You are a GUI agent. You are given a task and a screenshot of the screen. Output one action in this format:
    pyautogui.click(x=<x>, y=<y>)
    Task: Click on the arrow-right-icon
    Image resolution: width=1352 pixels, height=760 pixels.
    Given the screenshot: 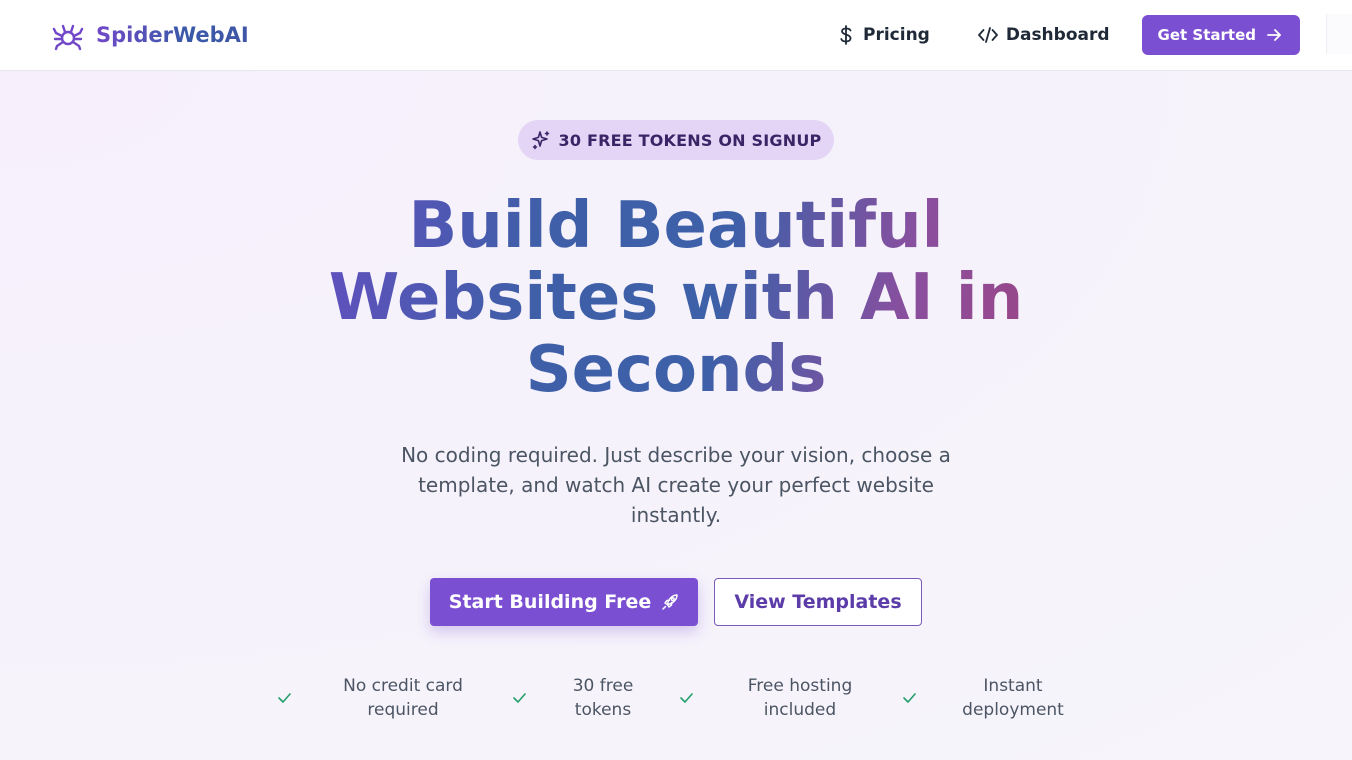 What is the action you would take?
    pyautogui.click(x=1274, y=35)
    